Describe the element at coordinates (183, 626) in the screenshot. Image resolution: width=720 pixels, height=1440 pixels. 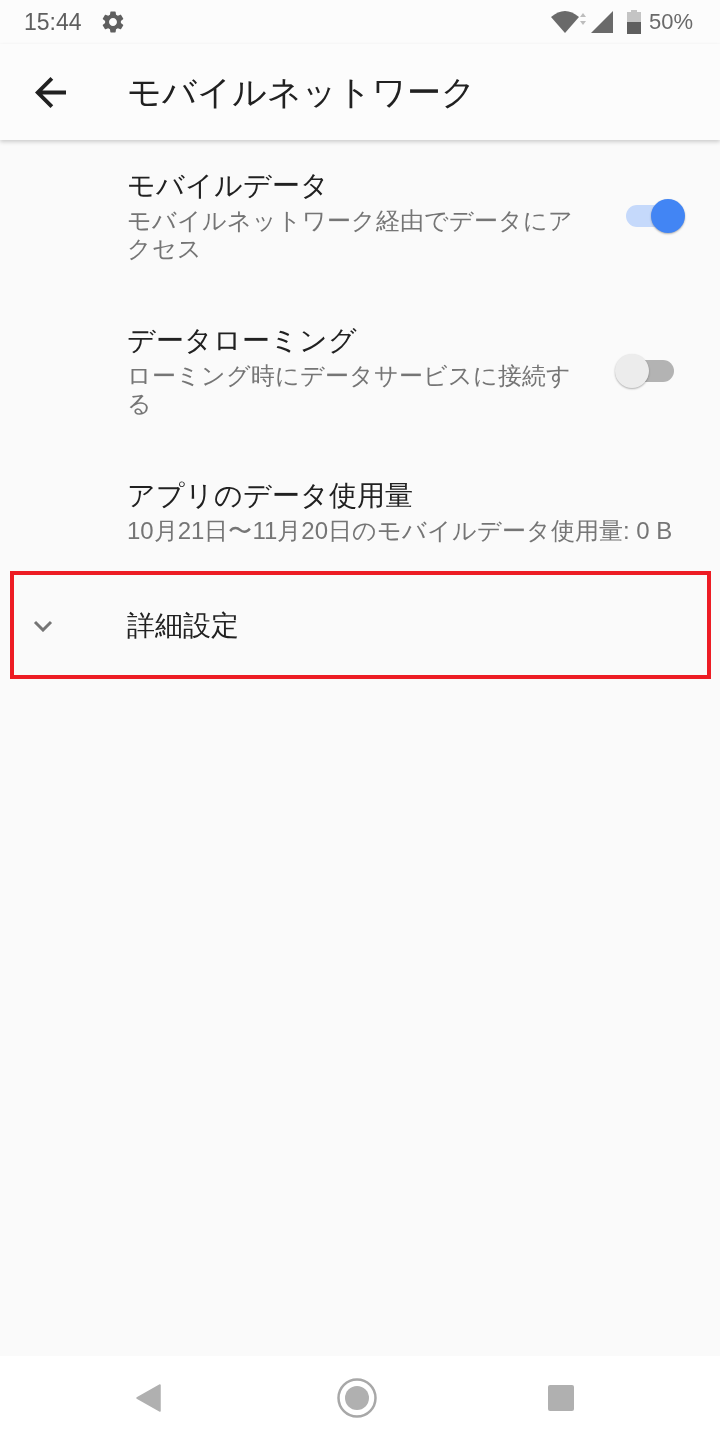
I see `setting-title: 詳細設定` at that location.